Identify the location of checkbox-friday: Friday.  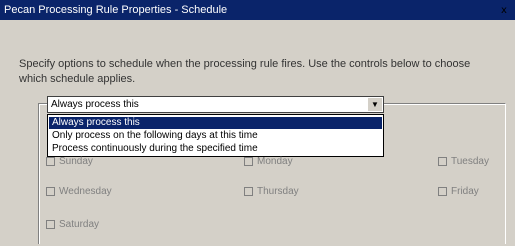
(458, 191).